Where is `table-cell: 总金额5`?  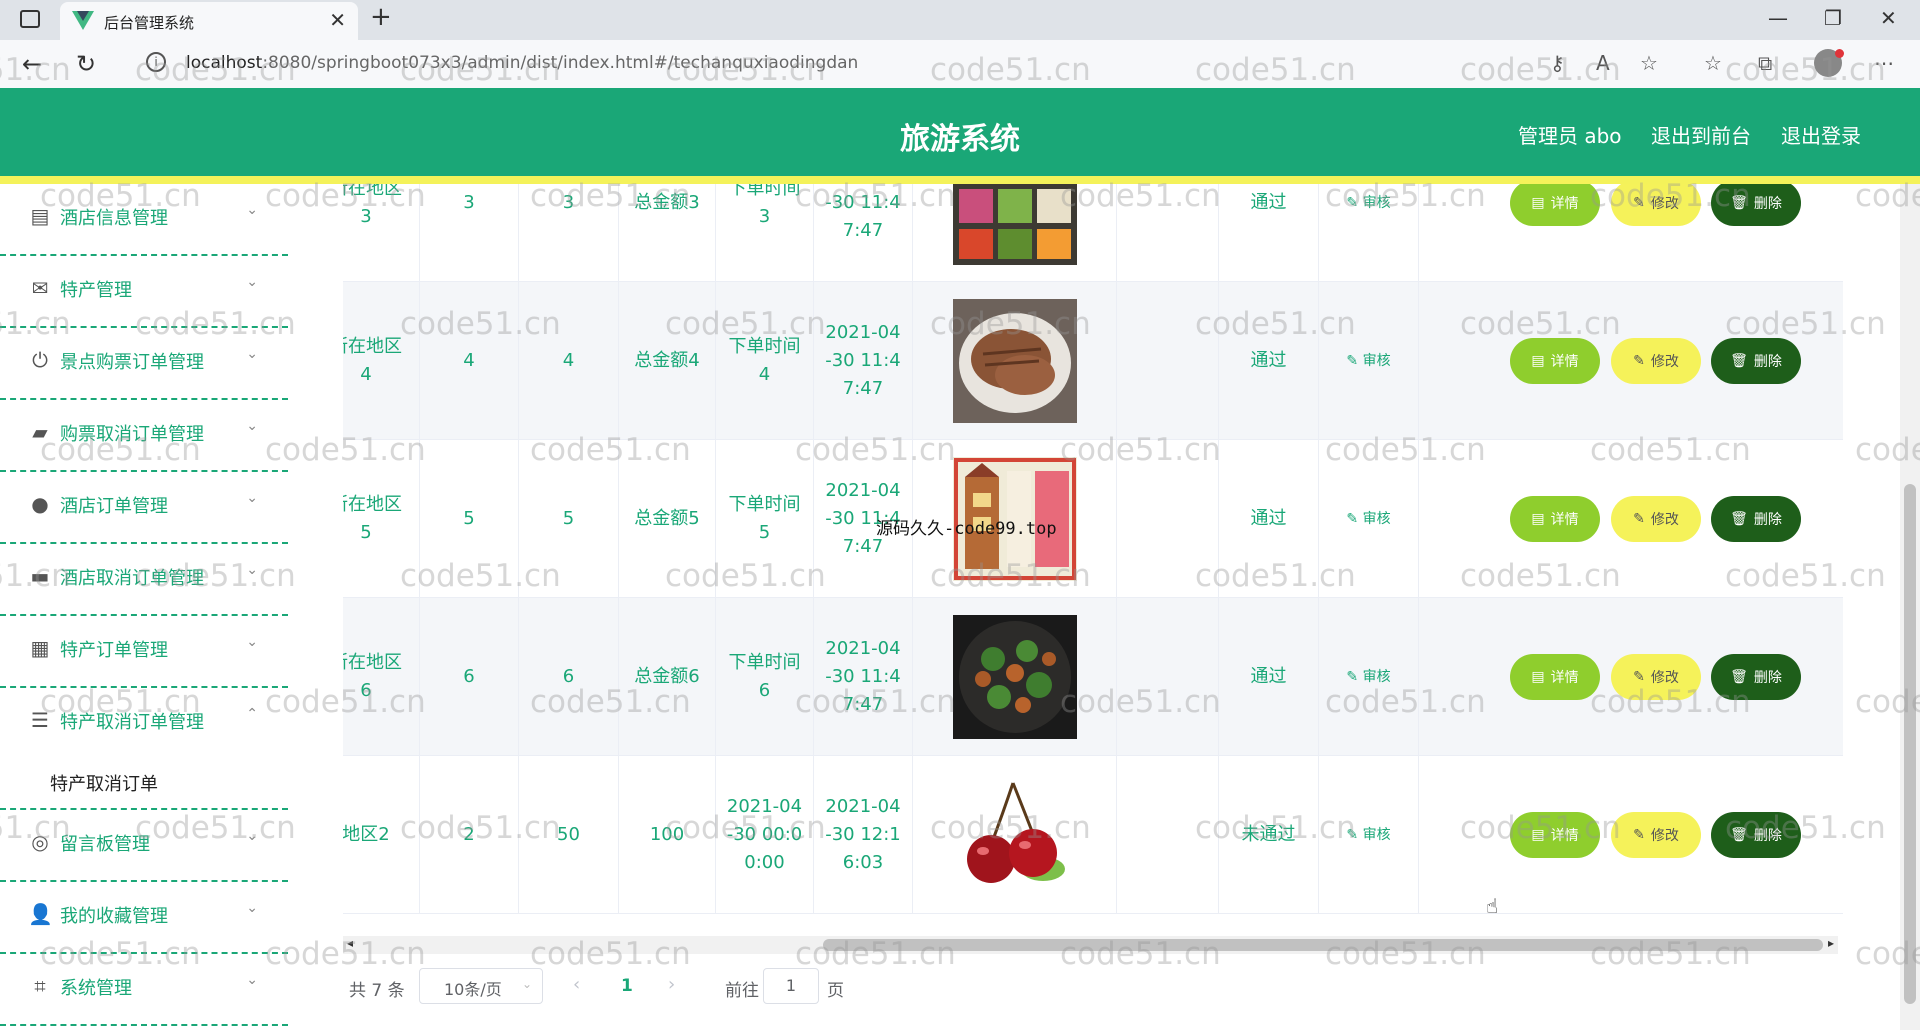 table-cell: 总金额5 is located at coordinates (667, 519).